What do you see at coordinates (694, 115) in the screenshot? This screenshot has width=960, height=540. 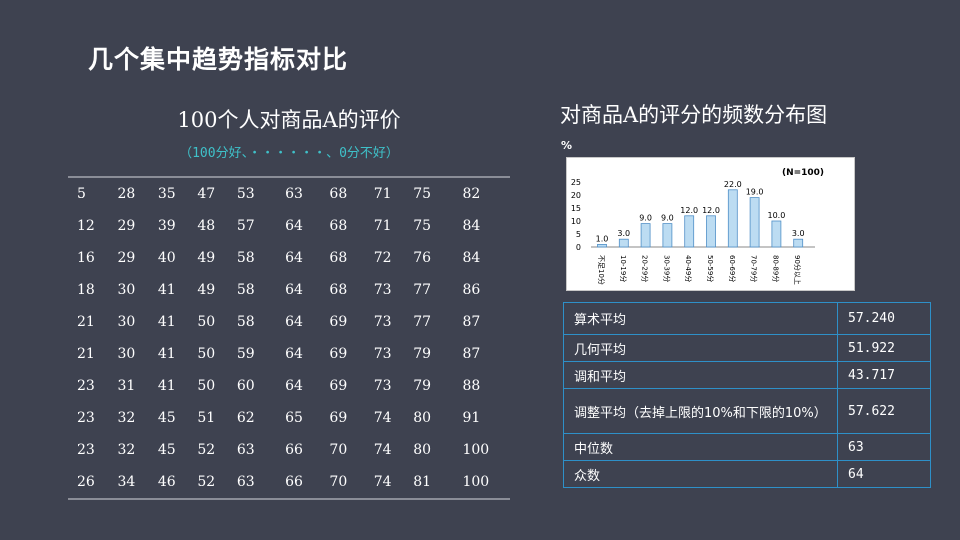 I see `chart-title: 对商品A的评分的频数分布图` at bounding box center [694, 115].